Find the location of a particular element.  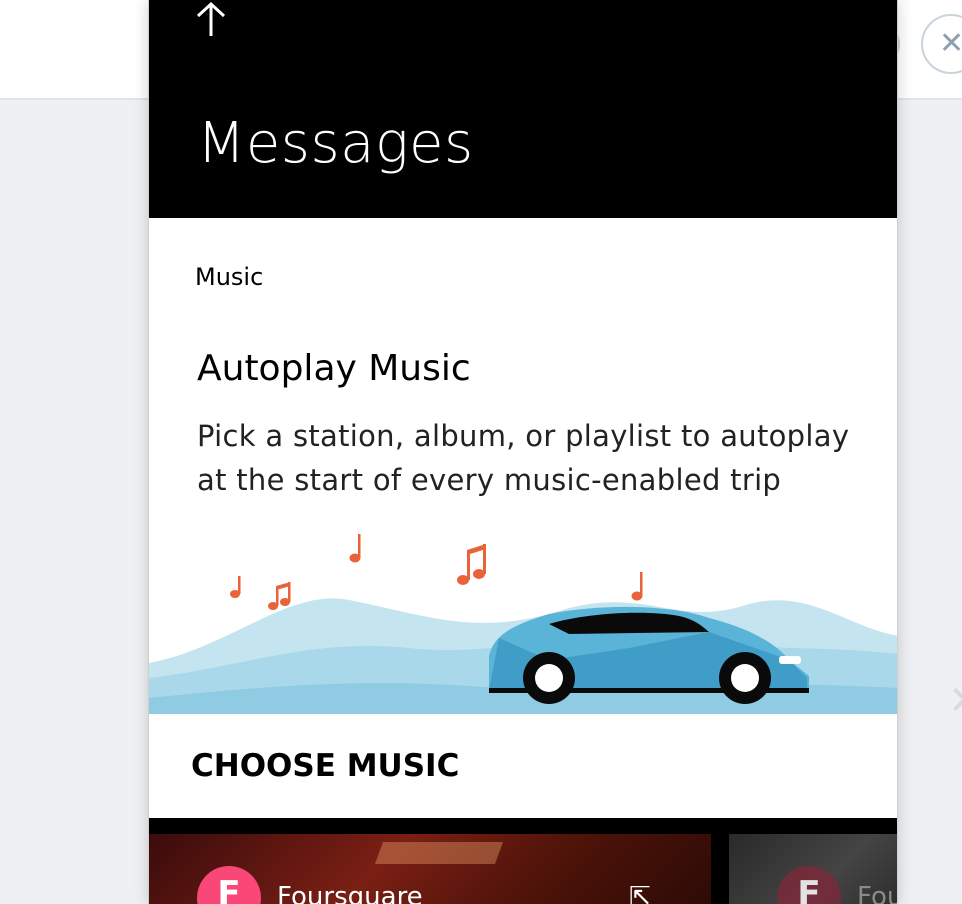

autoplay-title: Autoplay Music is located at coordinates (334, 368).